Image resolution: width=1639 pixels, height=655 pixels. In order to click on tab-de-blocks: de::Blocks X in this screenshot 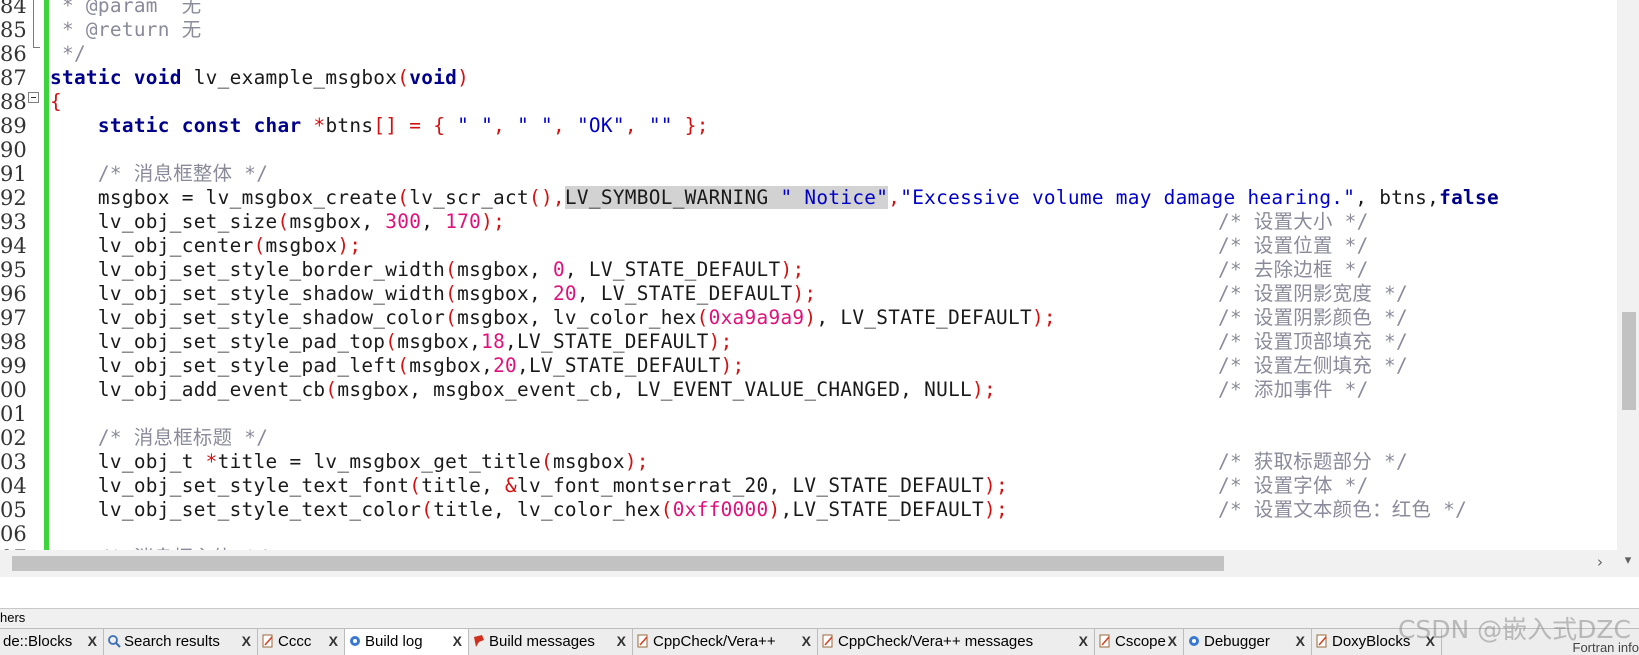, I will do `click(52, 642)`.